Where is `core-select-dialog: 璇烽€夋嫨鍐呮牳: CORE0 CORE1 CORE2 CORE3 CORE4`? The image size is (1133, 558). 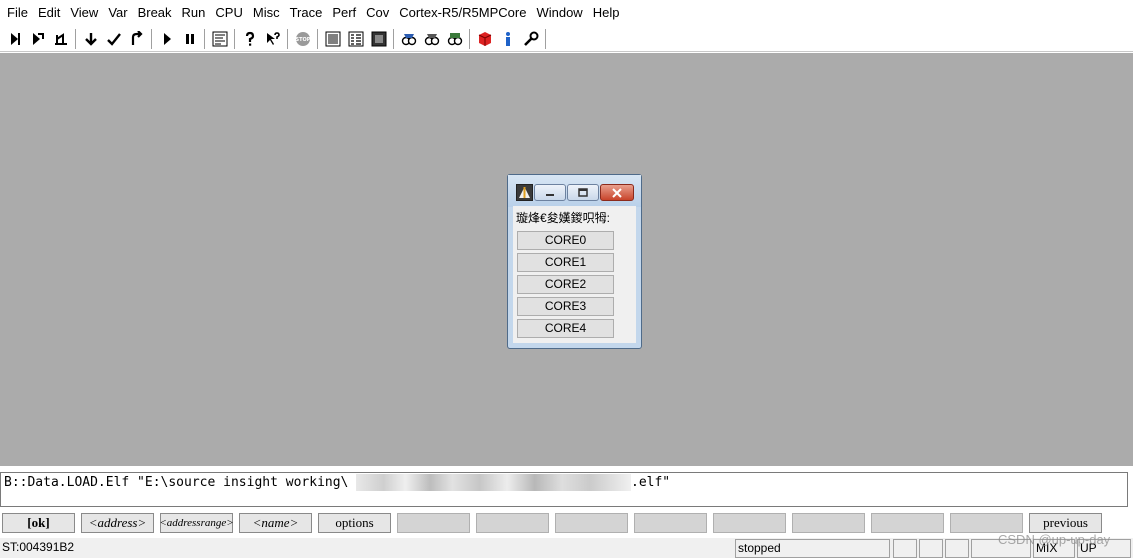
core-select-dialog: 璇烽€夋嫨鍐呮牳: CORE0 CORE1 CORE2 CORE3 CORE4 is located at coordinates (574, 261).